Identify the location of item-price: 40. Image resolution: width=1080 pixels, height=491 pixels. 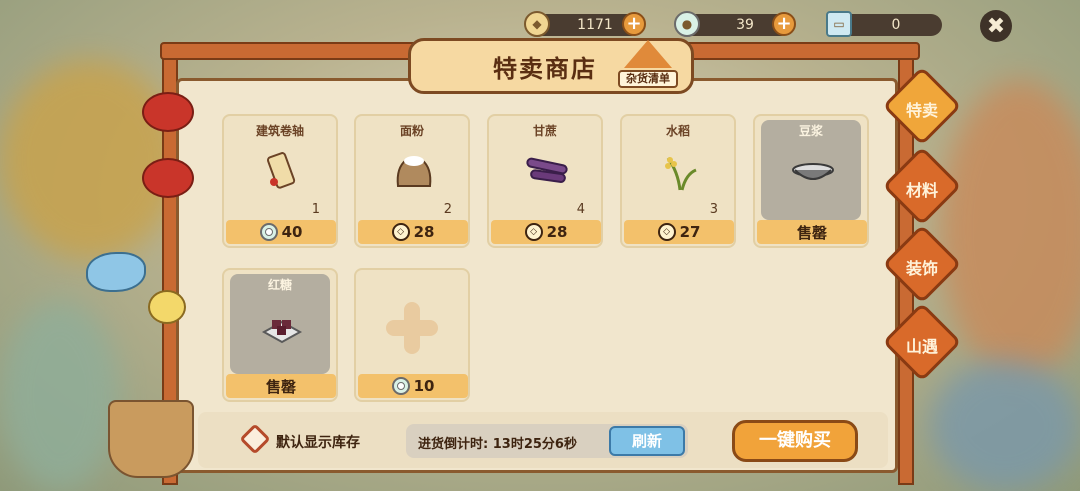
(281, 232).